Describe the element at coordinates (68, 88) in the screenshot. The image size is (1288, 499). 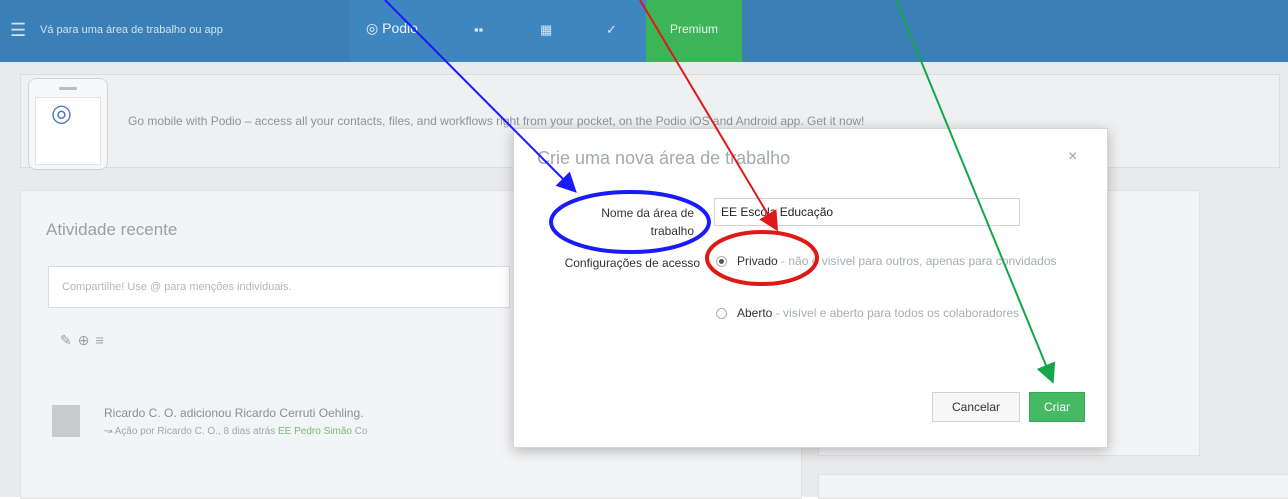
I see `phone-speaker` at that location.